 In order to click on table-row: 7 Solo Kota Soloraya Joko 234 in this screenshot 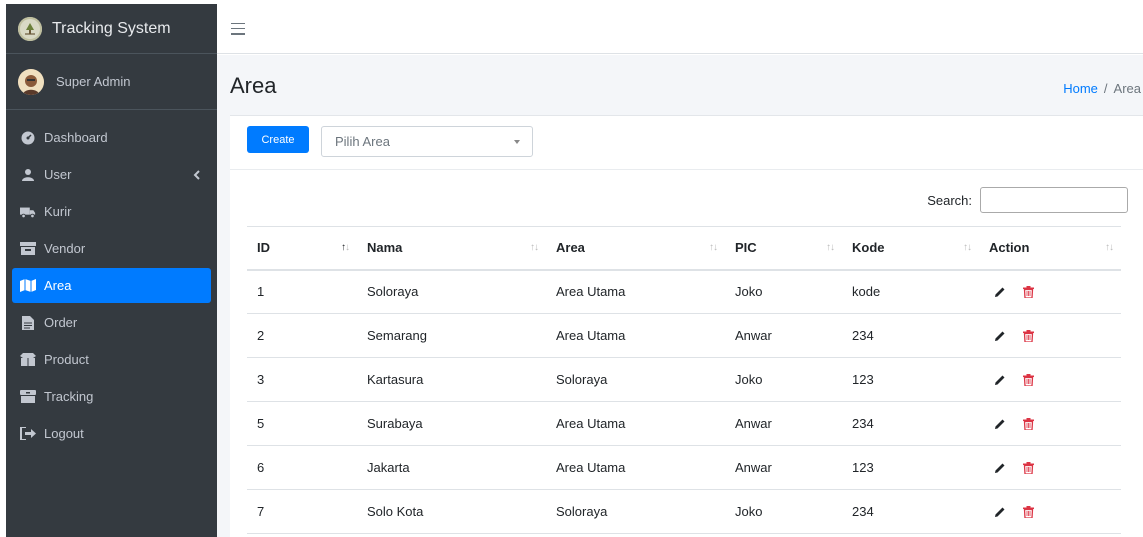, I will do `click(684, 511)`.